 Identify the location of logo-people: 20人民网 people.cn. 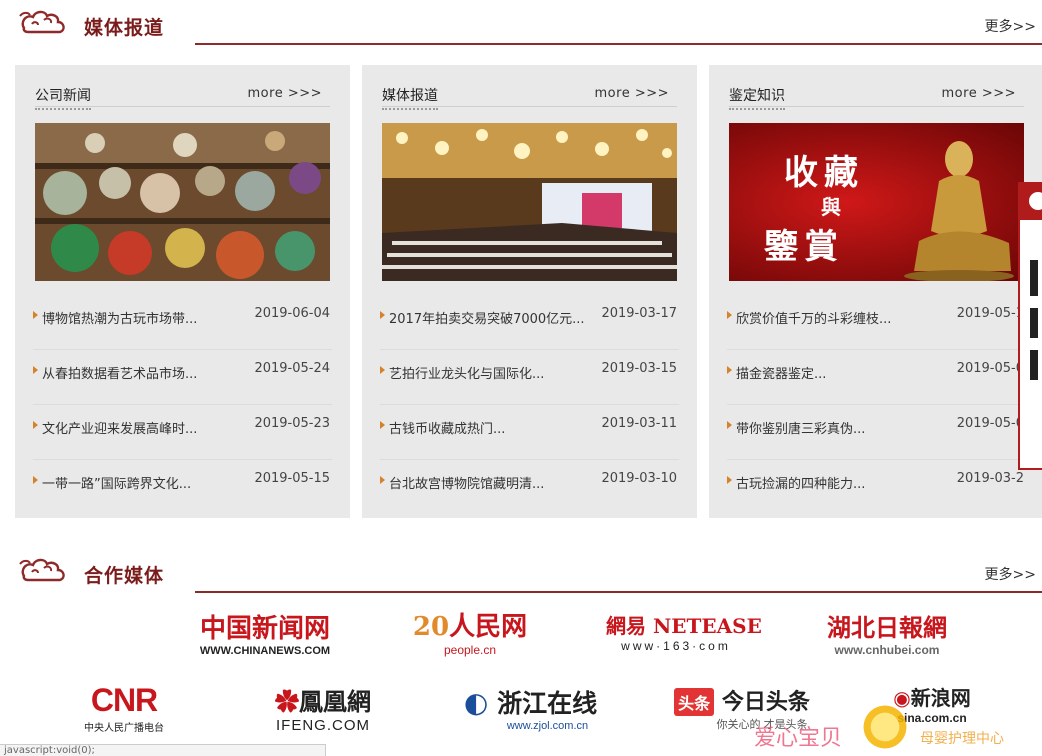
(470, 631).